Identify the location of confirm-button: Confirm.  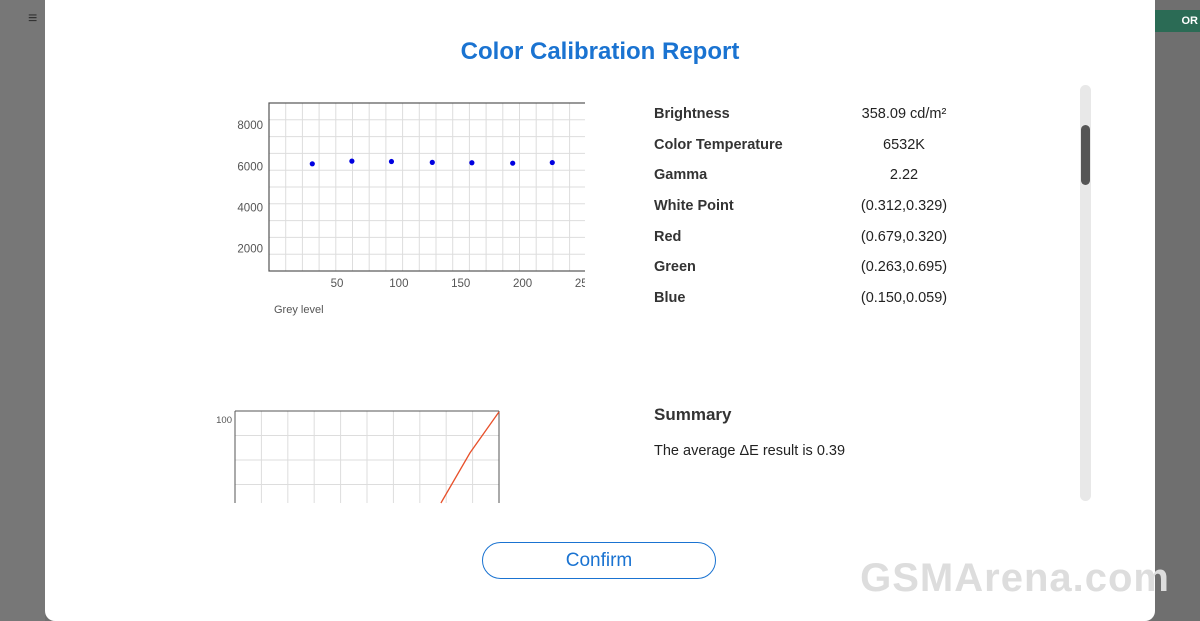
(599, 560).